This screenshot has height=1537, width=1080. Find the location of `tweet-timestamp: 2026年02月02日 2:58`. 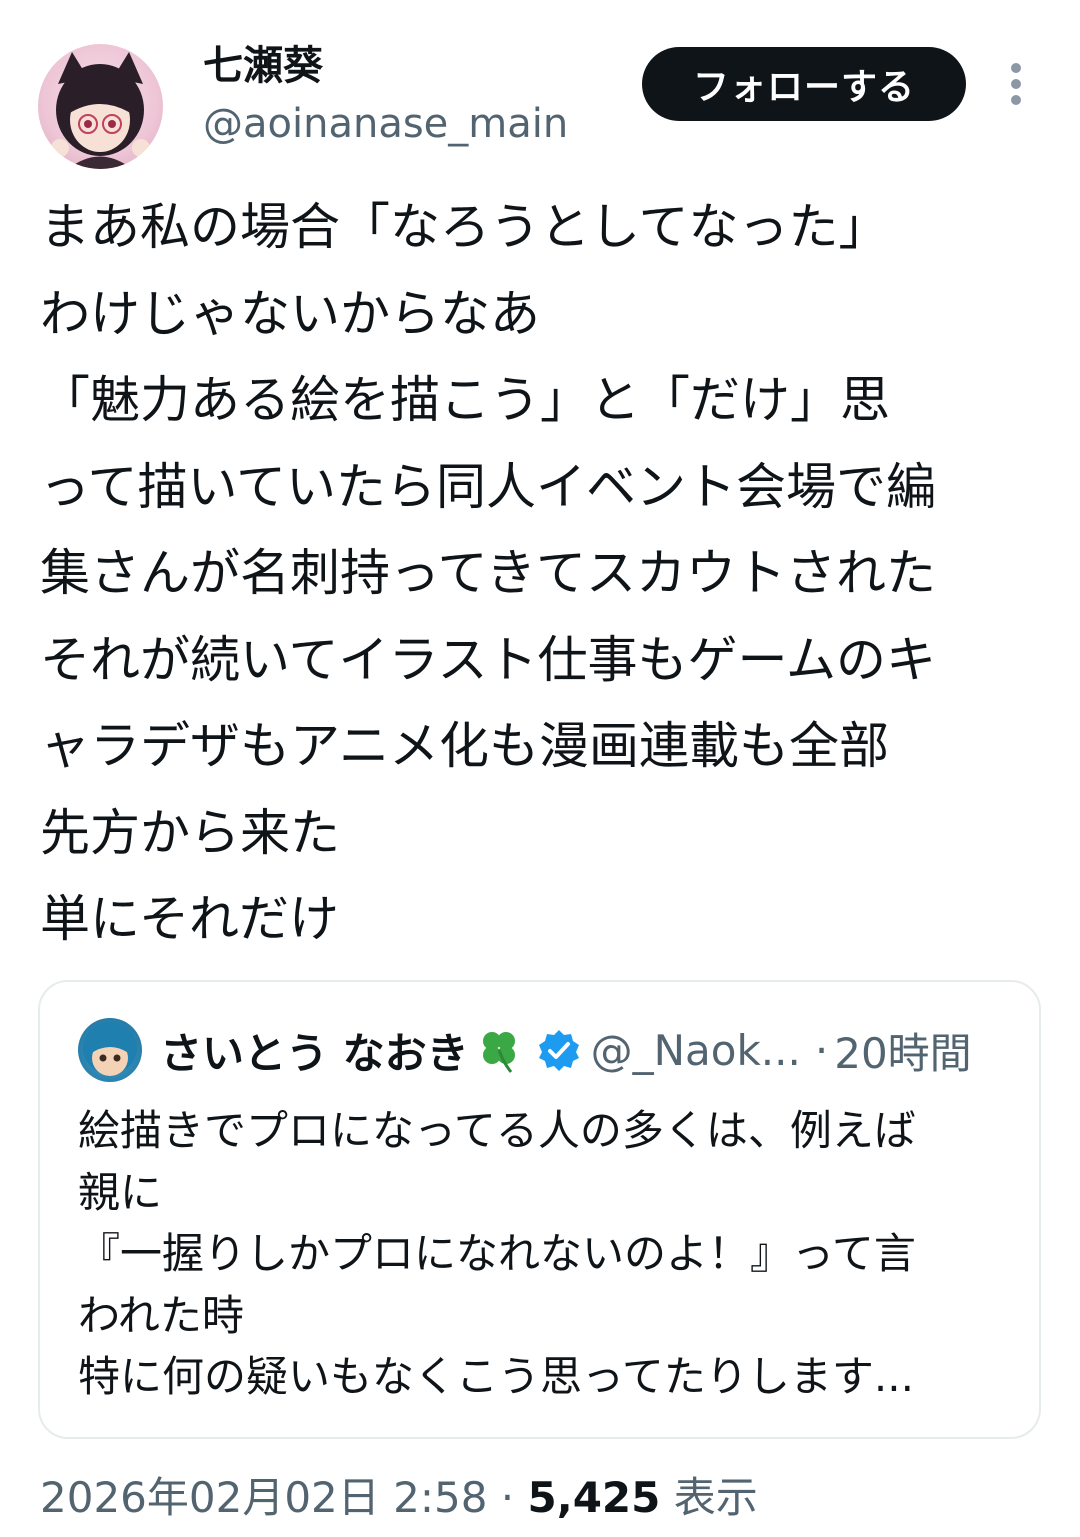

tweet-timestamp: 2026年02月02日 2:58 is located at coordinates (263, 1497).